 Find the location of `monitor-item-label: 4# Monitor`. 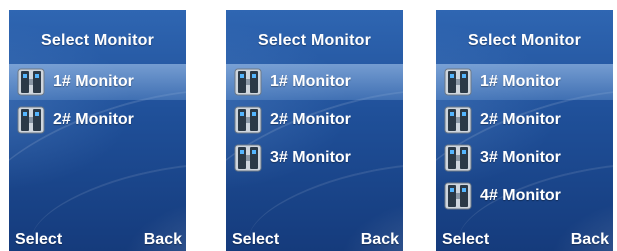

monitor-item-label: 4# Monitor is located at coordinates (520, 195).